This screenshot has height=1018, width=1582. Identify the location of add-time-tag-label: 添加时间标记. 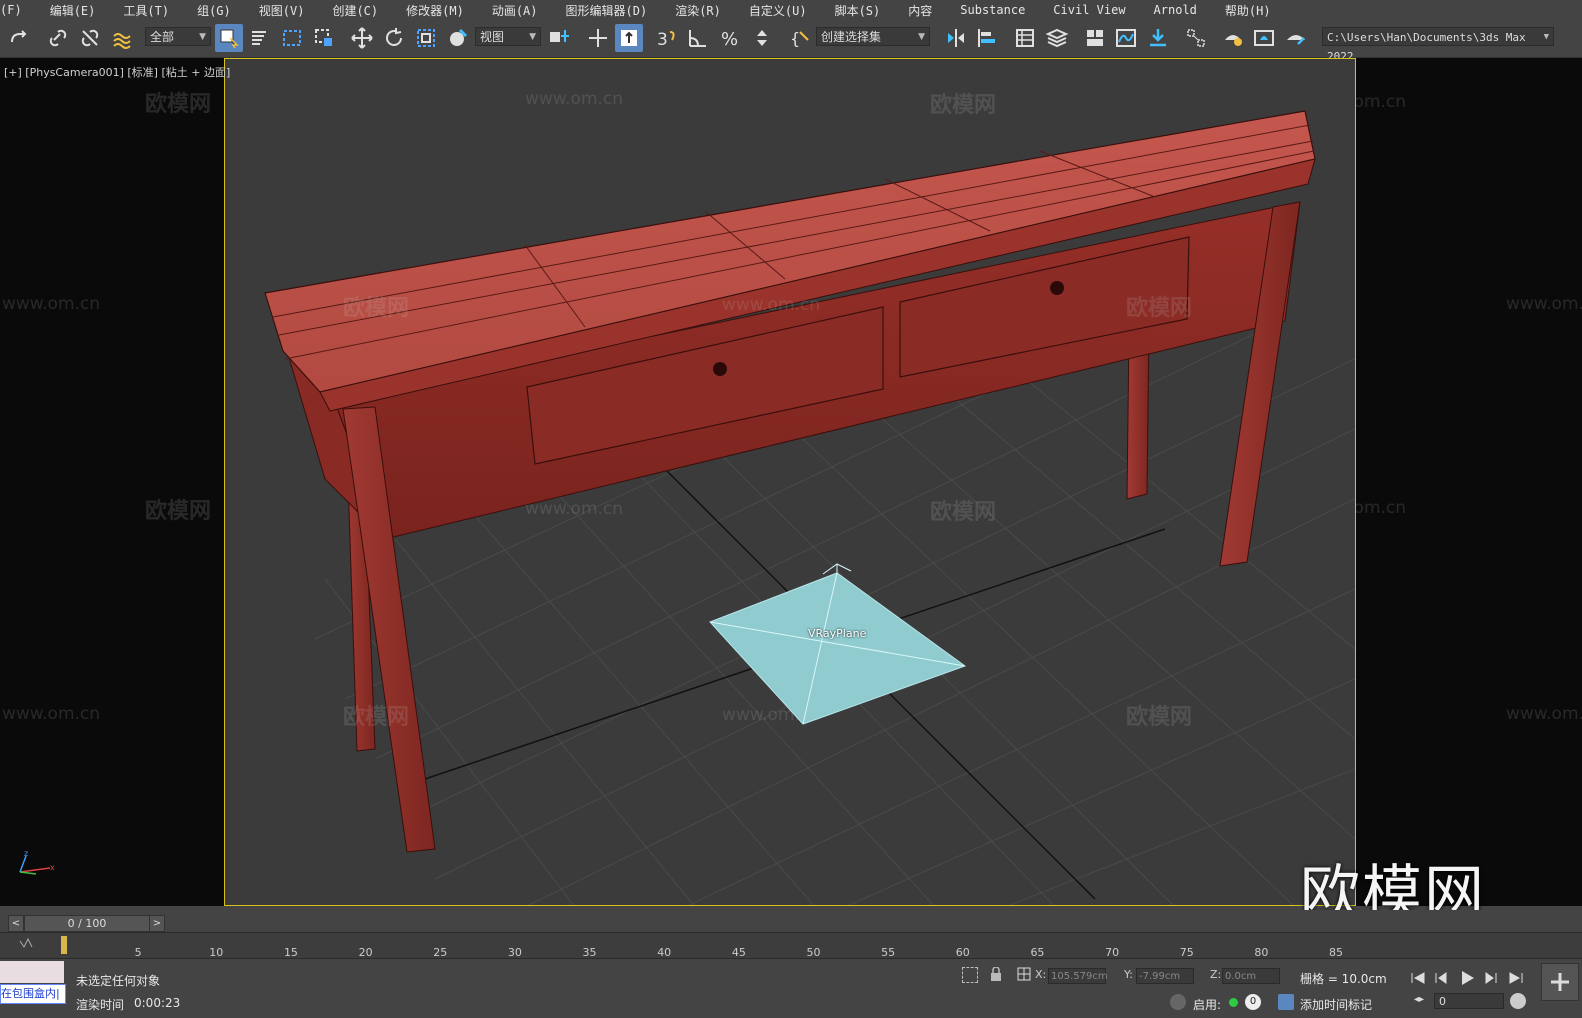
(1336, 1004).